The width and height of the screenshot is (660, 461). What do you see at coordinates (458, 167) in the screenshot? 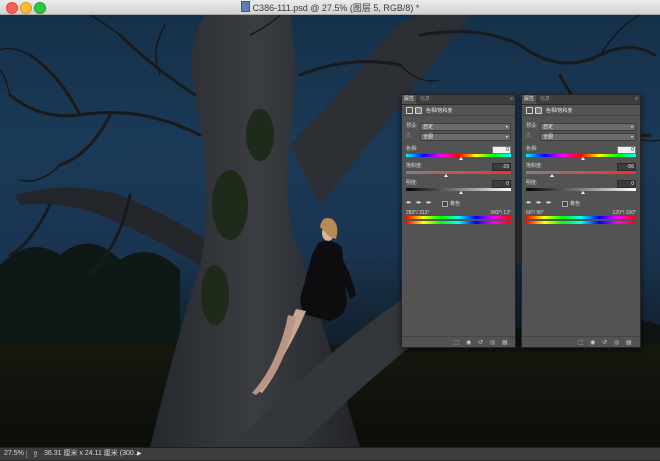
I see `saturation-row: 饱和度: -29` at bounding box center [458, 167].